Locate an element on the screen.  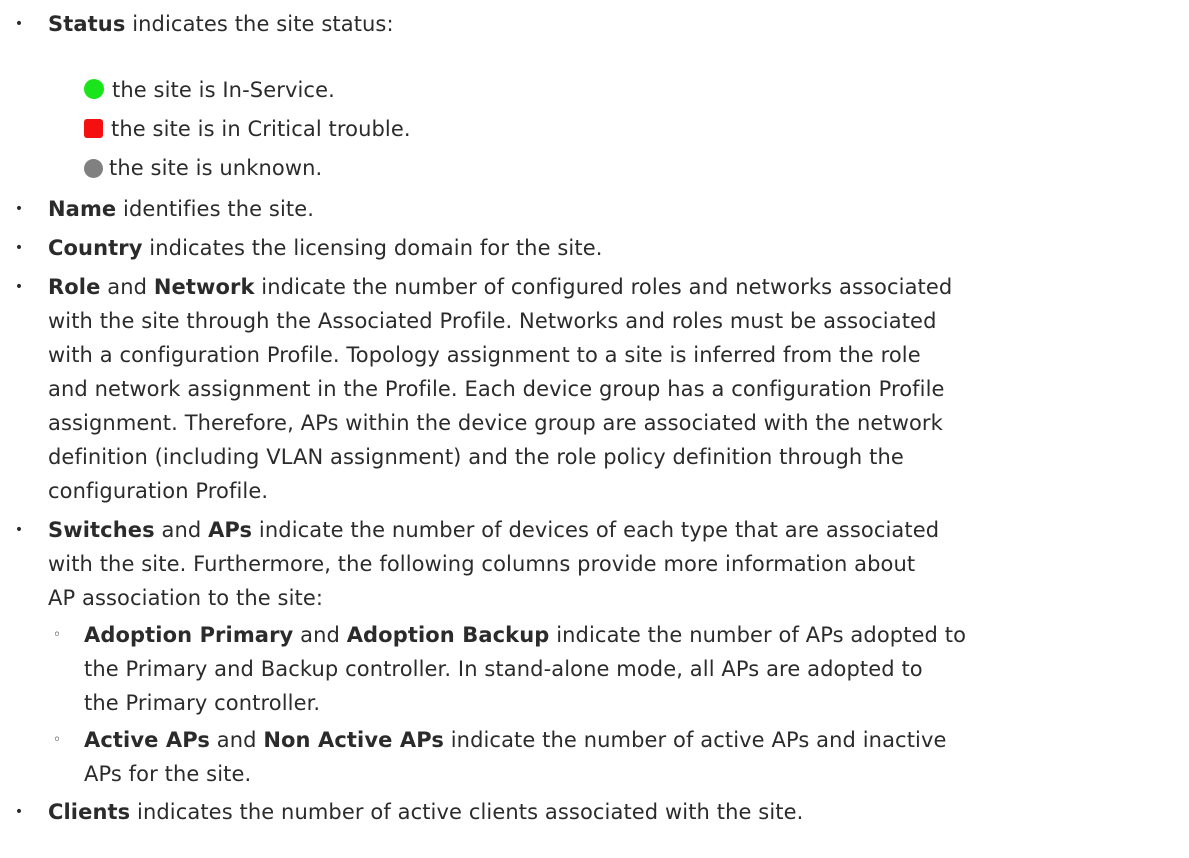
term-network: Network is located at coordinates (204, 287).